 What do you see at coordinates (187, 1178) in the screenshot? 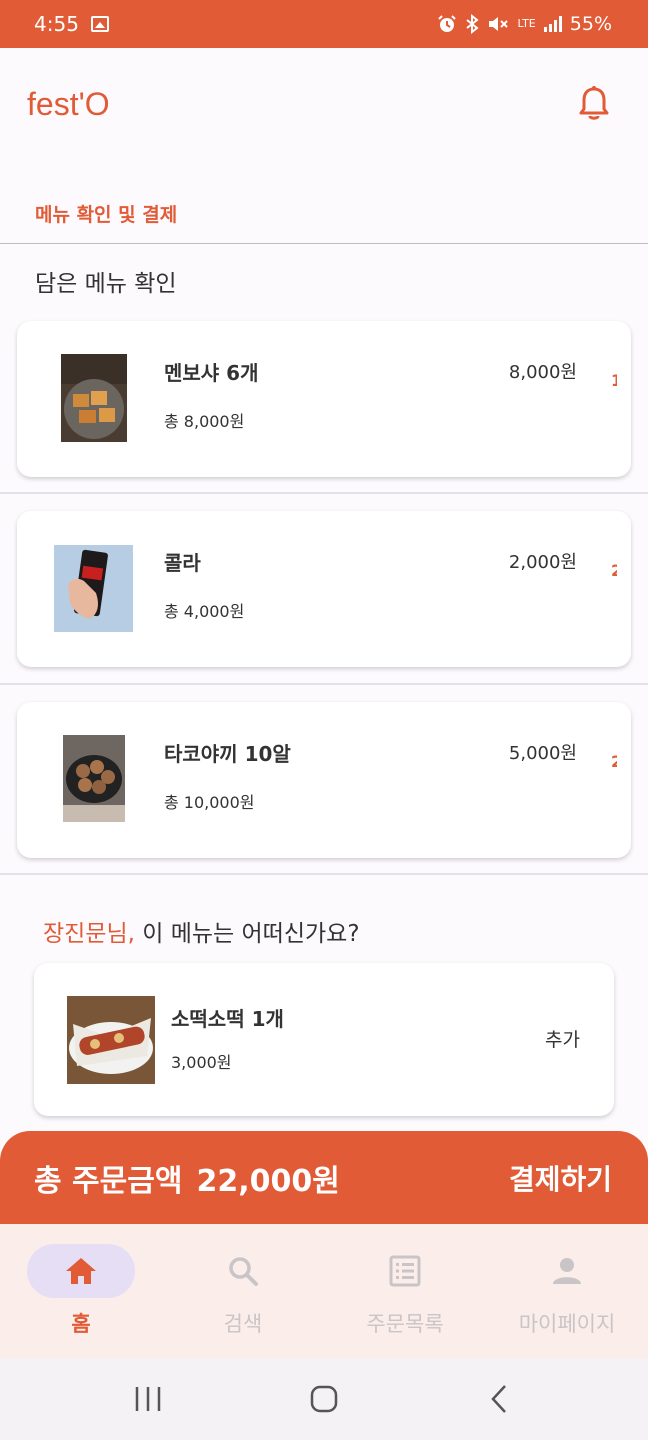
I see `order-total: 총 주문금액 22,000원` at bounding box center [187, 1178].